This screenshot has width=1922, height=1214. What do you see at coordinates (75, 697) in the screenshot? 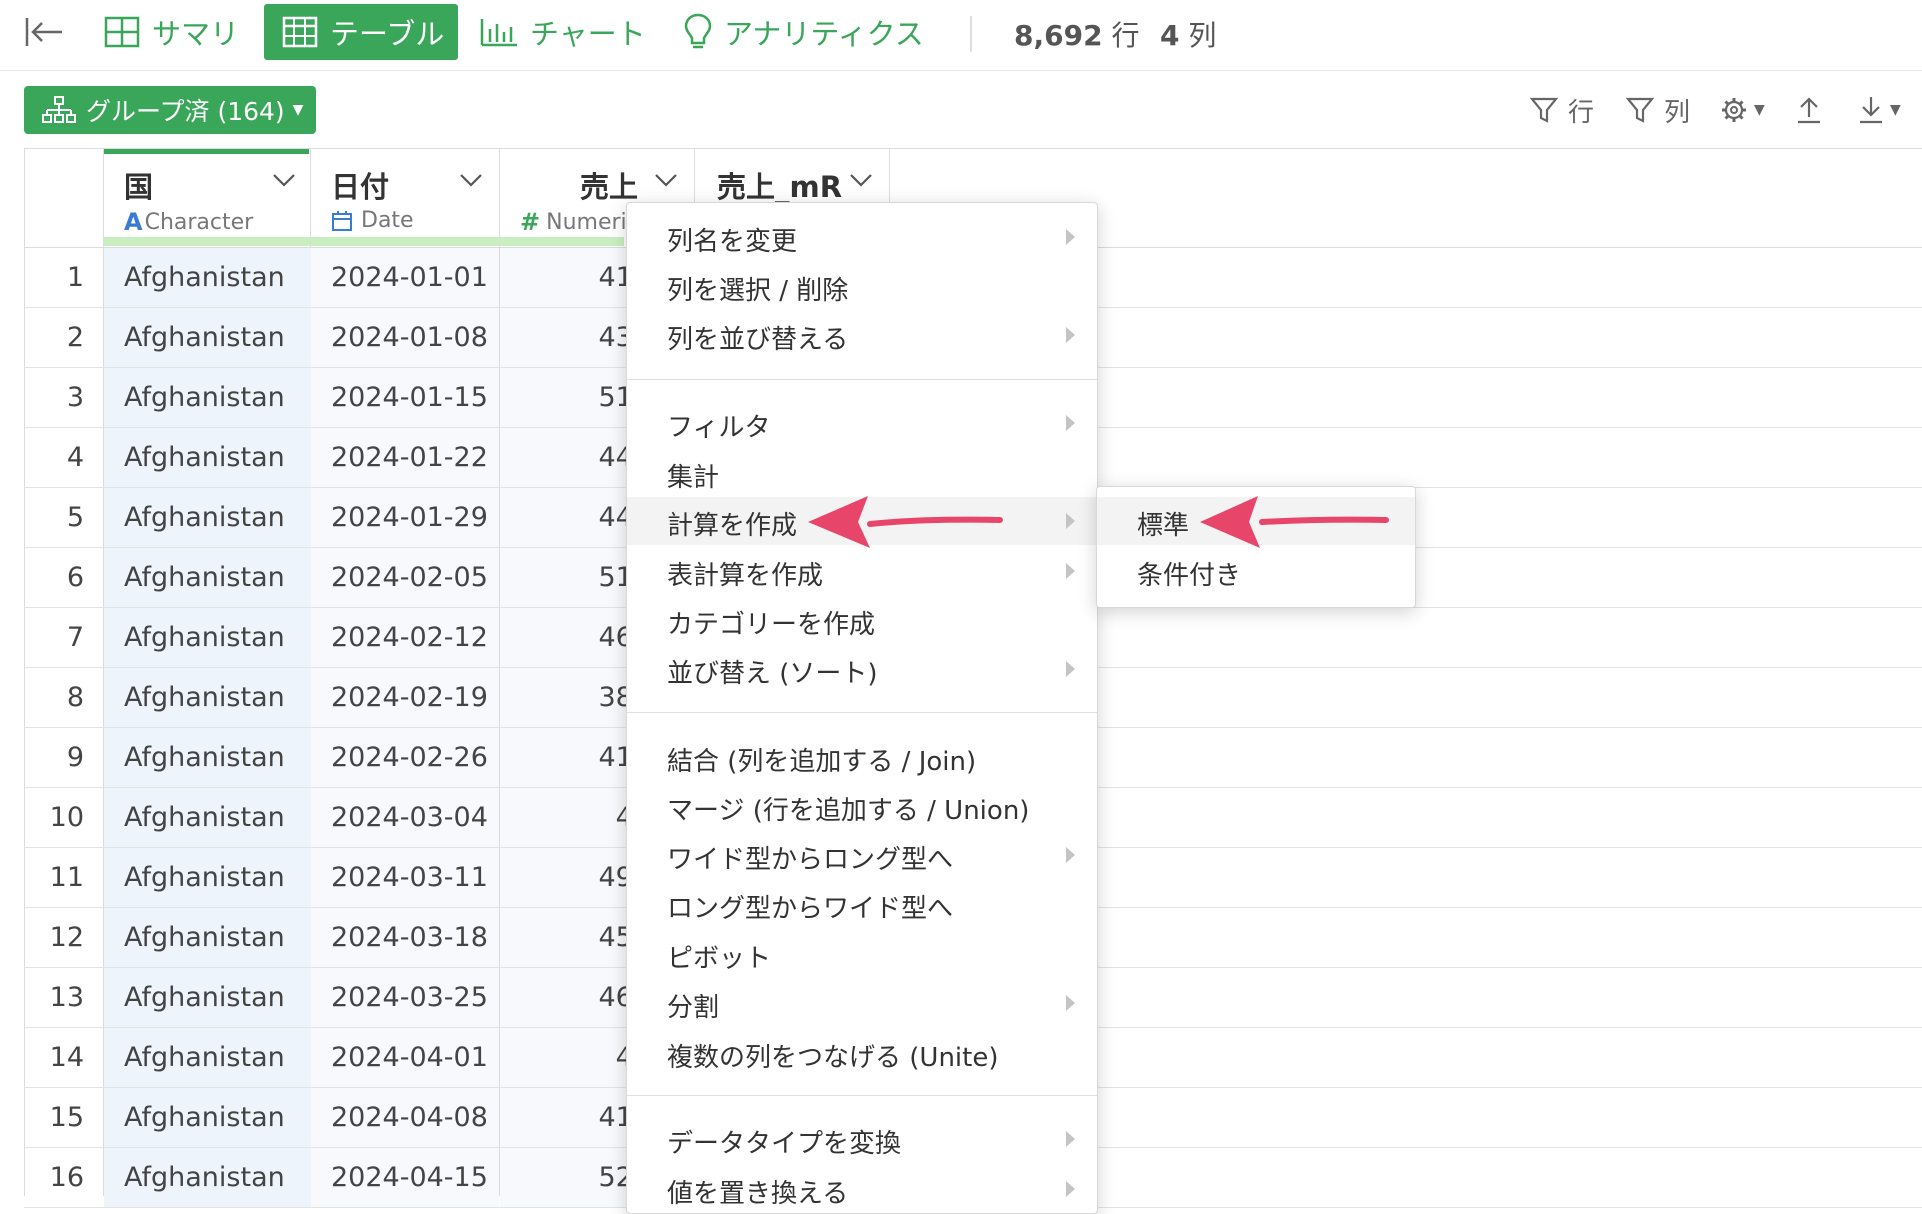
I see `row-number: 8` at bounding box center [75, 697].